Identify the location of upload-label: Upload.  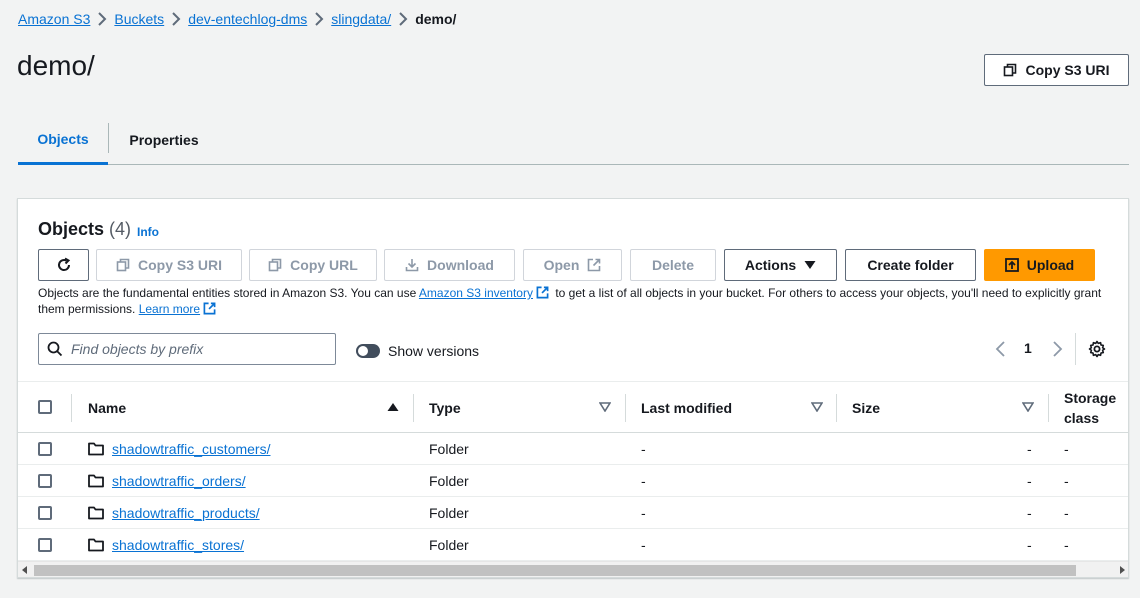
(1050, 265).